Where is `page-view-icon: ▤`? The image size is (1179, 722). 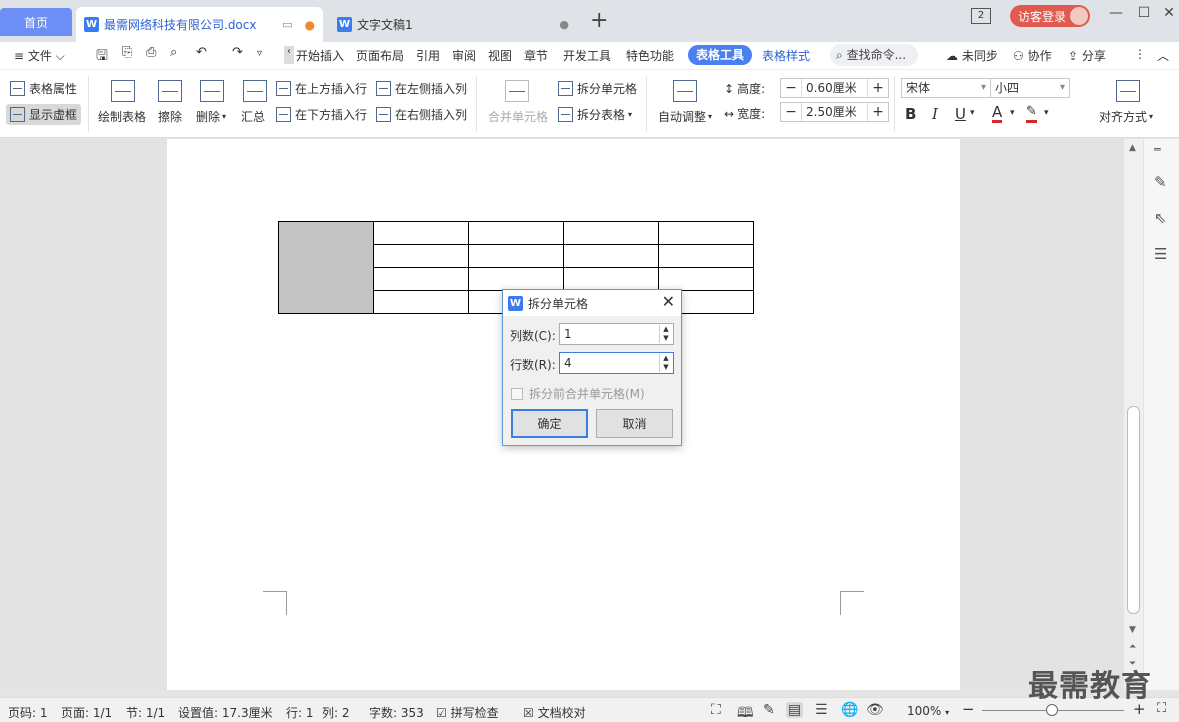 page-view-icon: ▤ is located at coordinates (795, 710).